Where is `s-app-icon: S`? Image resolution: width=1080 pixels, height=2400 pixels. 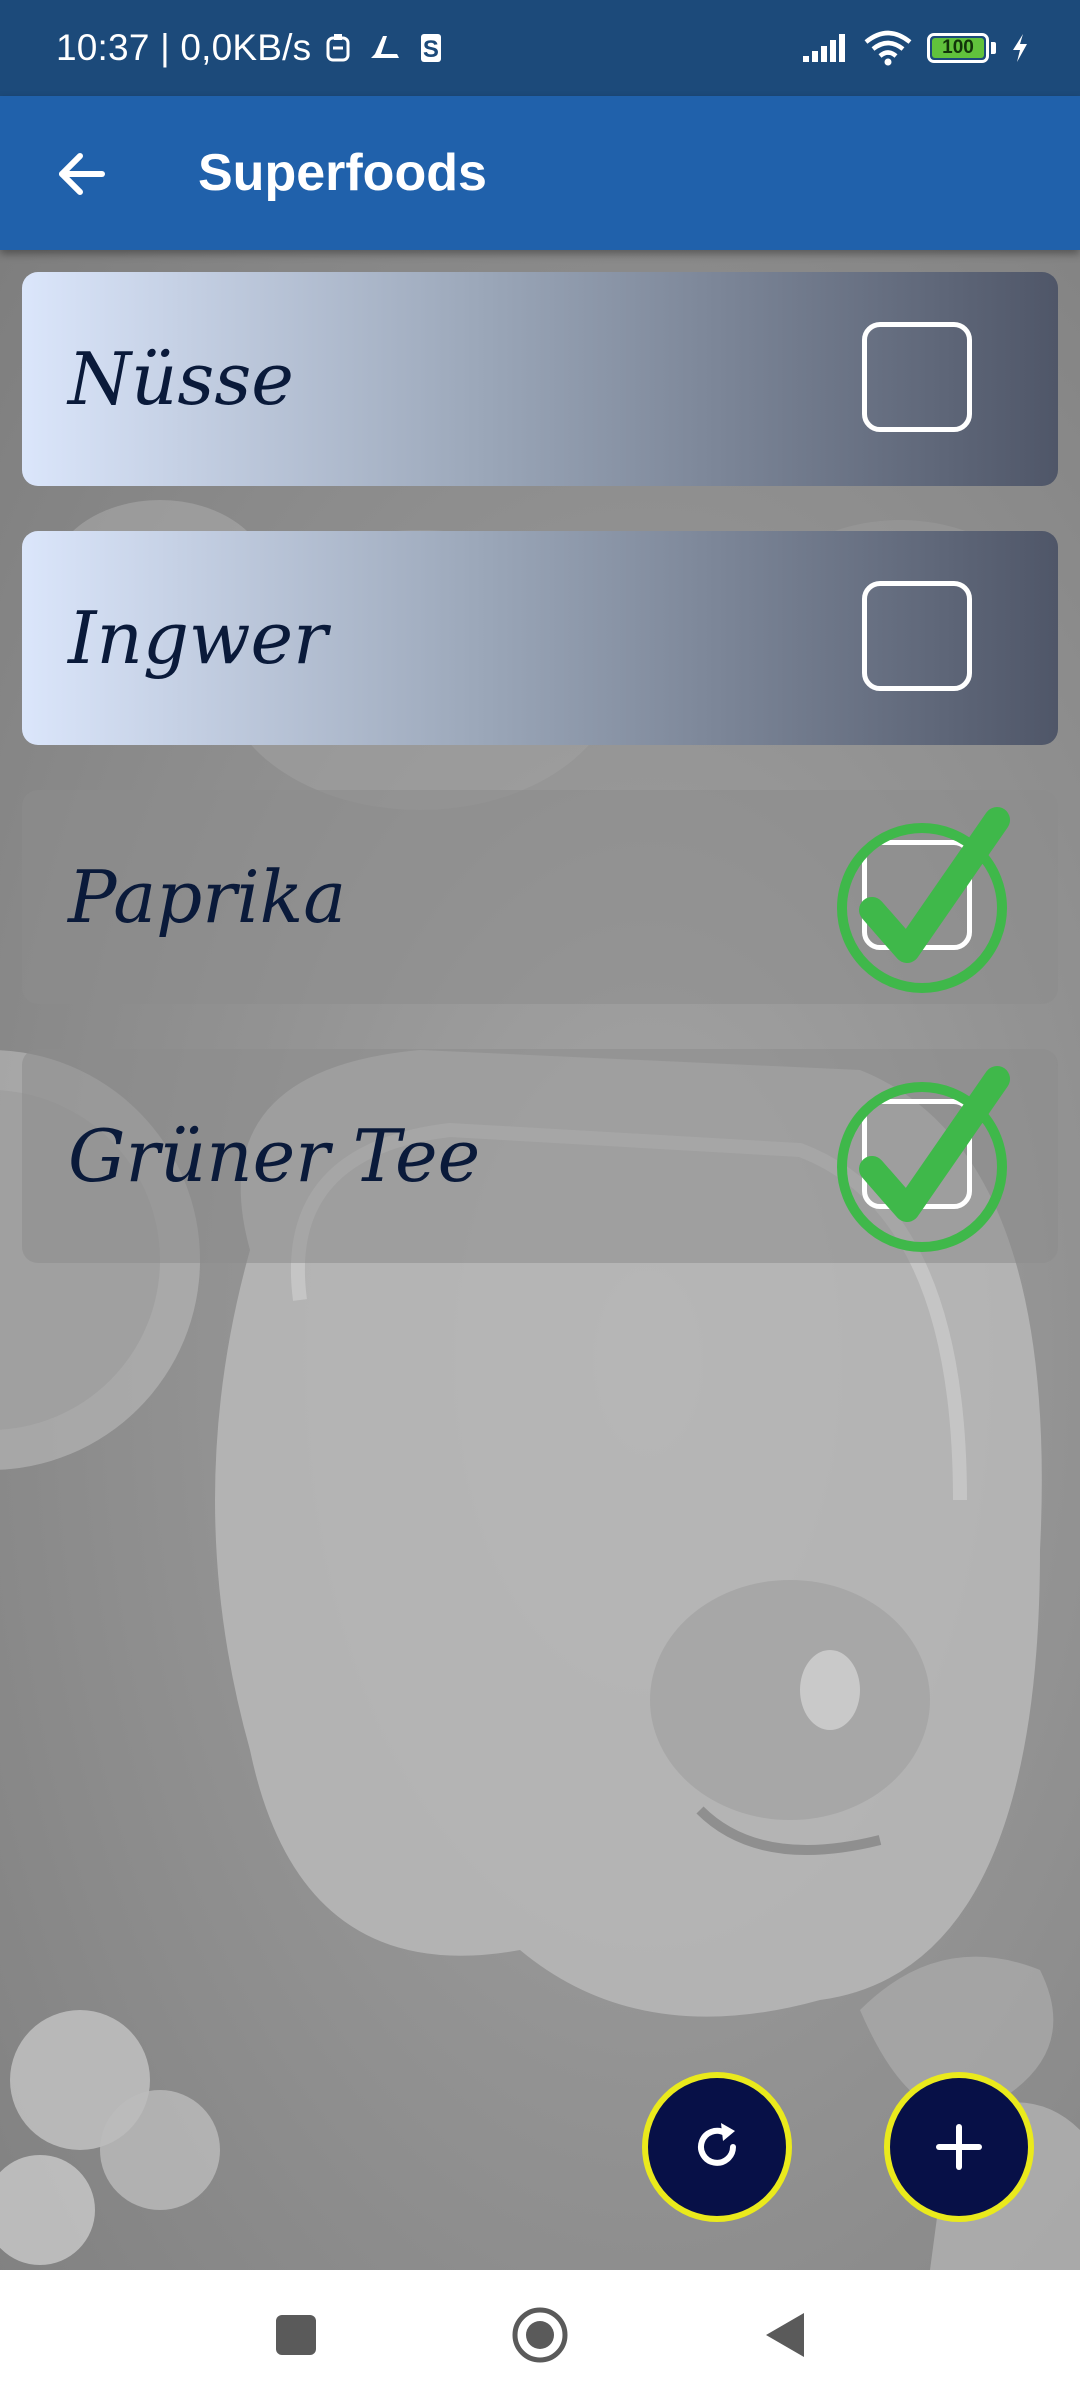 s-app-icon: S is located at coordinates (431, 48).